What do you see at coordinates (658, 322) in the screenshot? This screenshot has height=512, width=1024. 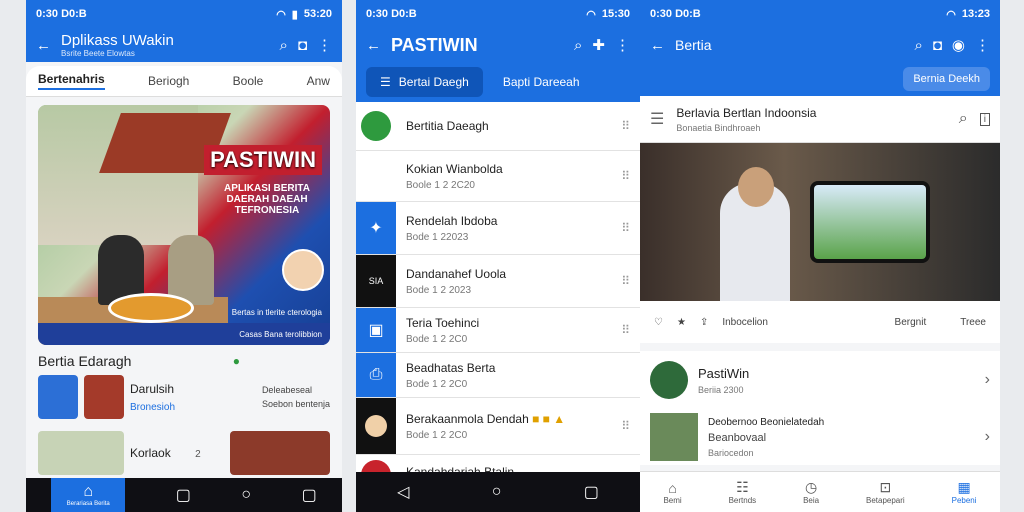 I see `heart-icon: ♡` at bounding box center [658, 322].